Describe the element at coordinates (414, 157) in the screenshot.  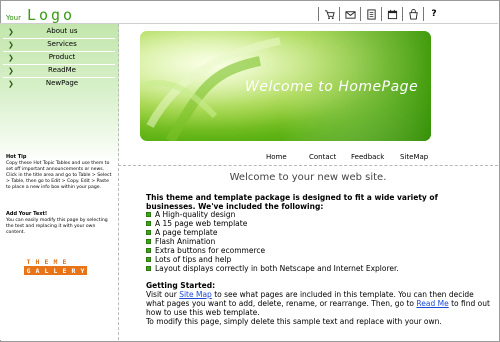
I see `nav-link-sitemap: SiteMap` at that location.